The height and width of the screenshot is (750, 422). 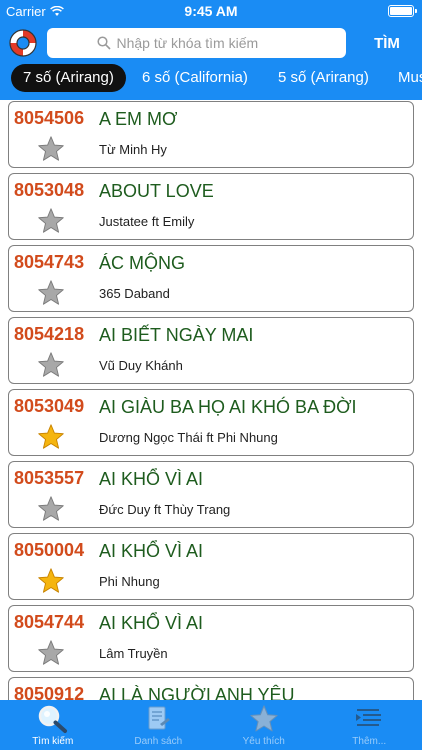 What do you see at coordinates (195, 78) in the screenshot?
I see `tab-6-so-california: 6 số (California)` at bounding box center [195, 78].